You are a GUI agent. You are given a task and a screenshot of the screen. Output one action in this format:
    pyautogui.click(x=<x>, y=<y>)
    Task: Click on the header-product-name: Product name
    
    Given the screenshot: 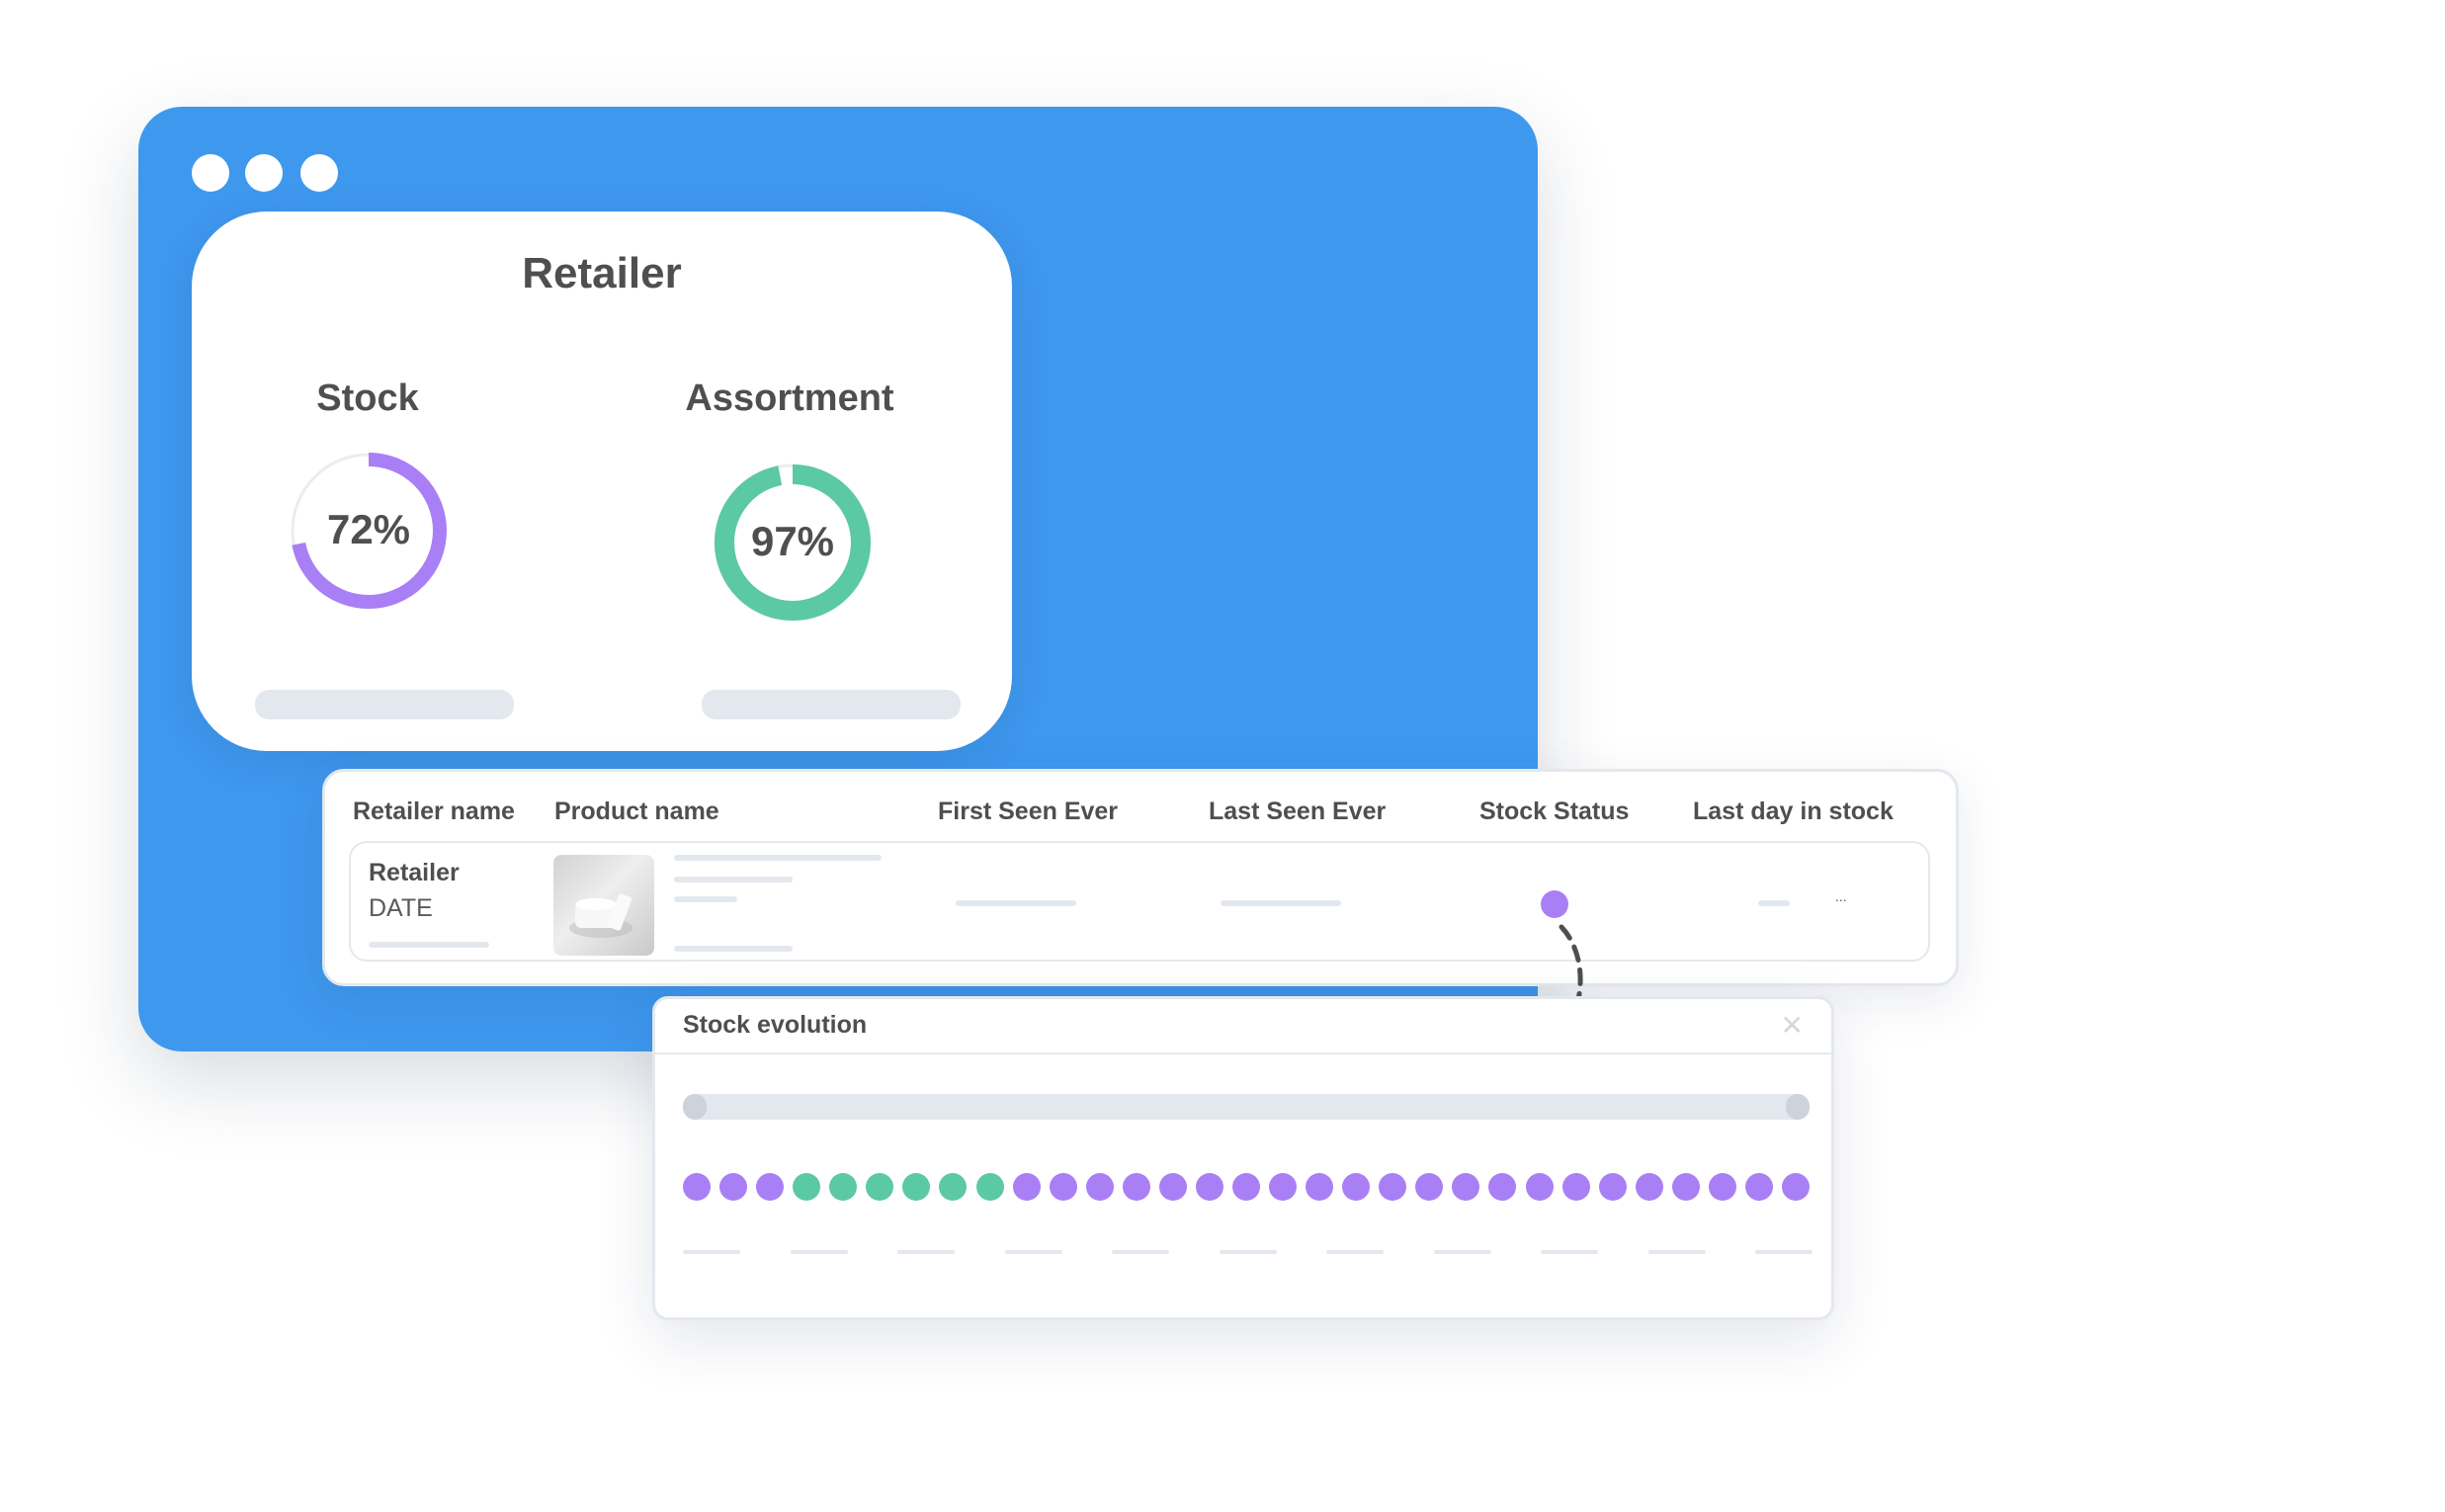 What is the action you would take?
    pyautogui.click(x=636, y=812)
    